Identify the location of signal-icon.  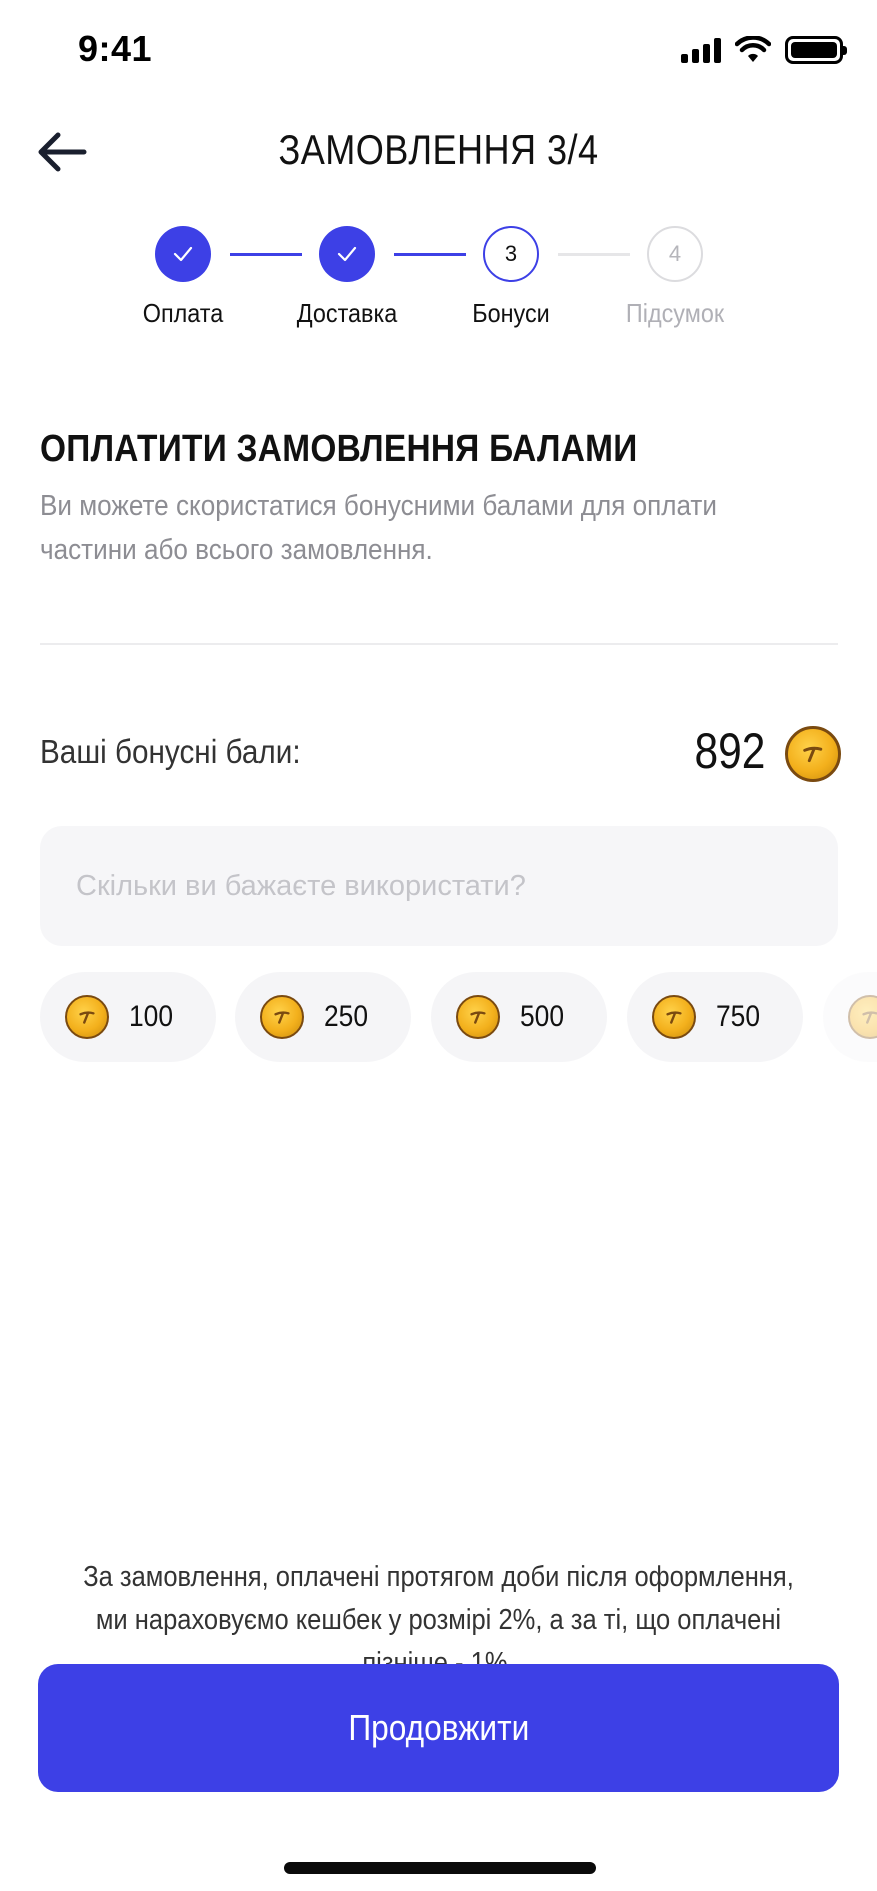
(701, 50).